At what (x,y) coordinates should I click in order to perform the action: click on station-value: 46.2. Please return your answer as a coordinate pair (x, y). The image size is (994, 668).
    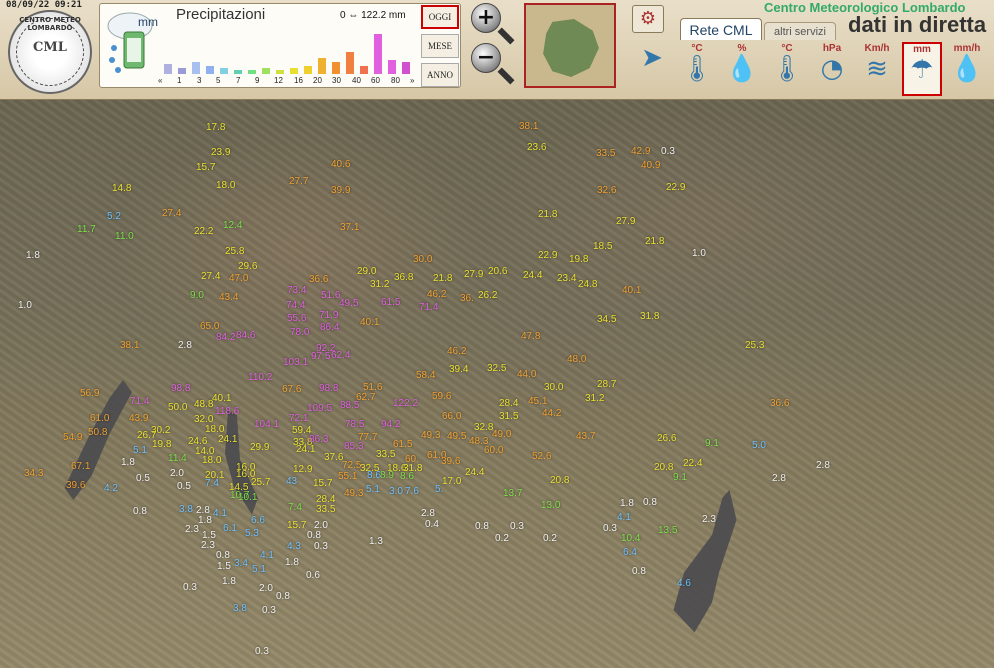
    Looking at the image, I should click on (436, 294).